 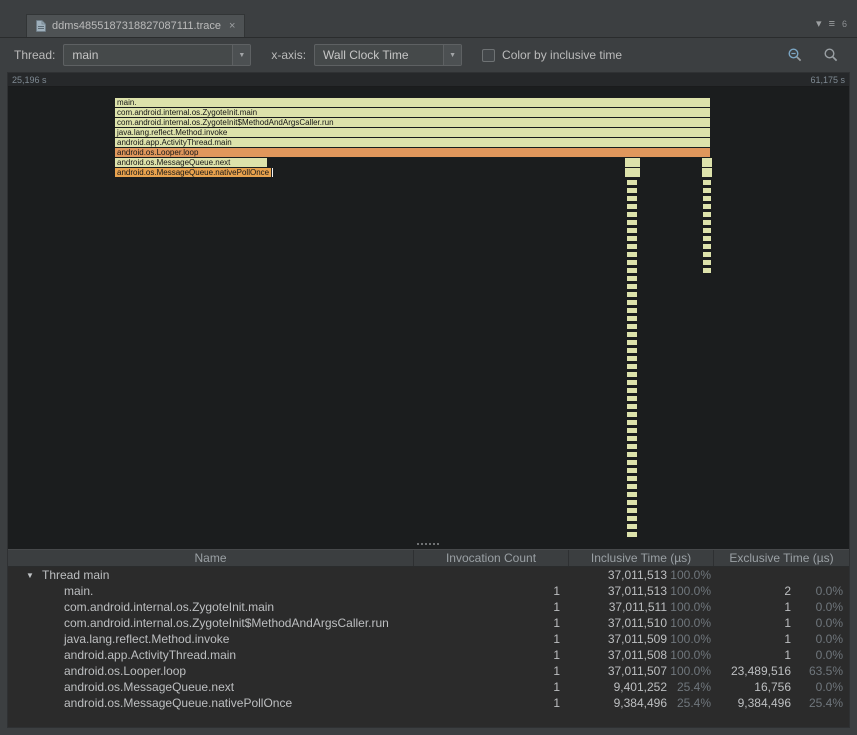 I want to click on inclusive-time-value: 9,401,252, so click(x=640, y=687).